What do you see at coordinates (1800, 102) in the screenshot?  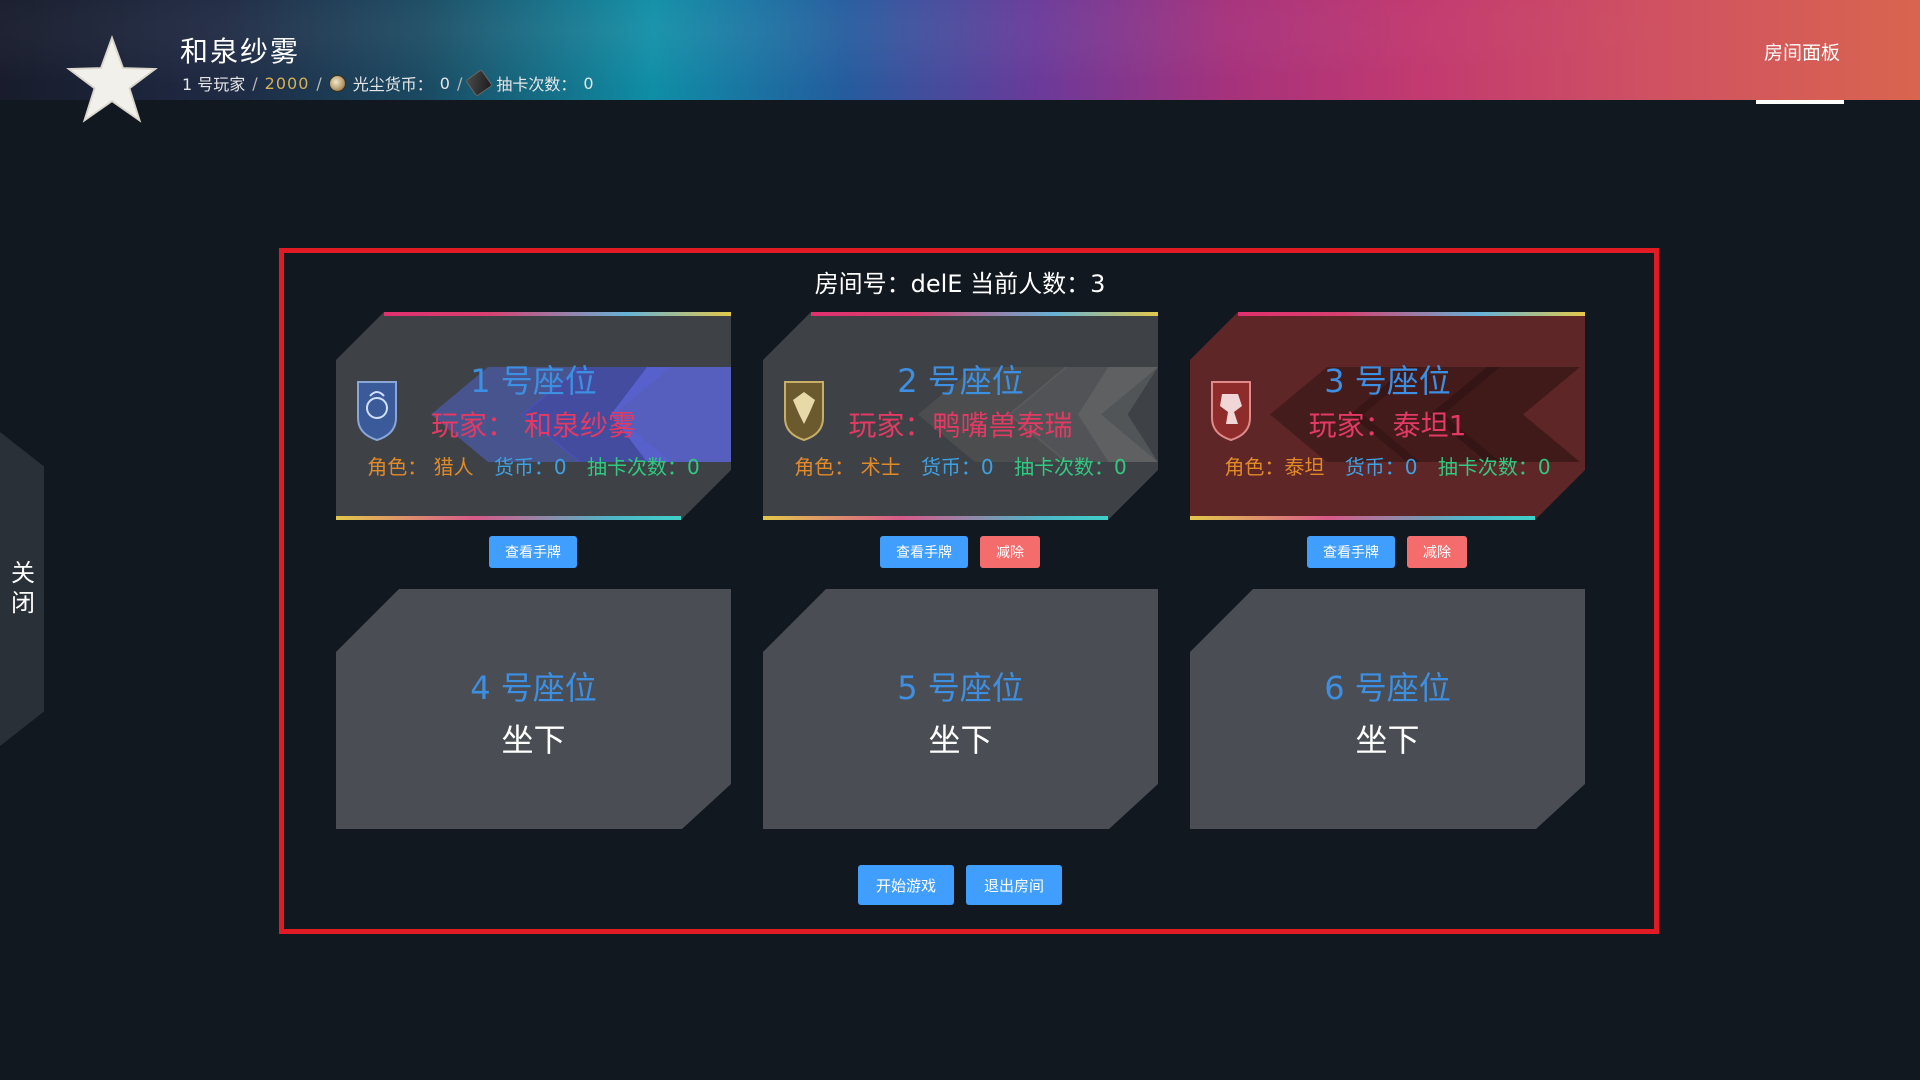 I see `active-tab-indicator` at bounding box center [1800, 102].